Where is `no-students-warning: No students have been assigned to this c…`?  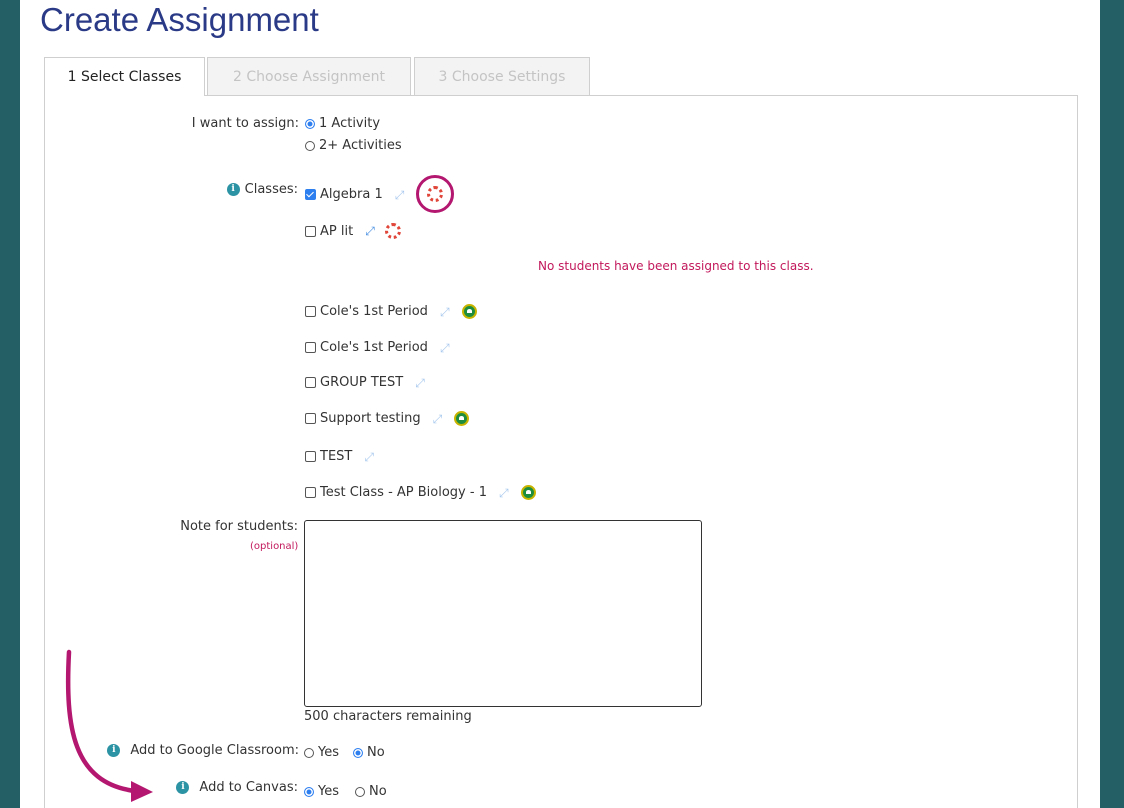
no-students-warning: No students have been assigned to this c… is located at coordinates (676, 266).